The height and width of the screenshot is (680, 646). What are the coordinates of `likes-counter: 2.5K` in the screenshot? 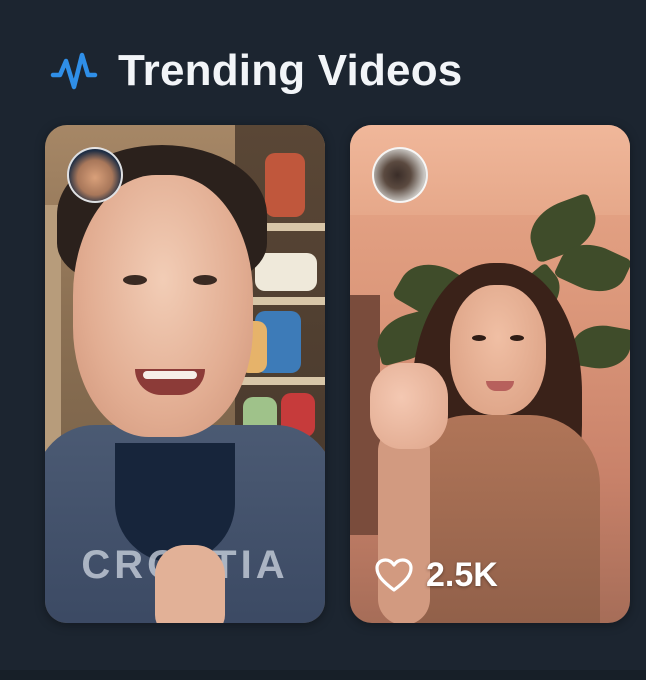 It's located at (436, 575).